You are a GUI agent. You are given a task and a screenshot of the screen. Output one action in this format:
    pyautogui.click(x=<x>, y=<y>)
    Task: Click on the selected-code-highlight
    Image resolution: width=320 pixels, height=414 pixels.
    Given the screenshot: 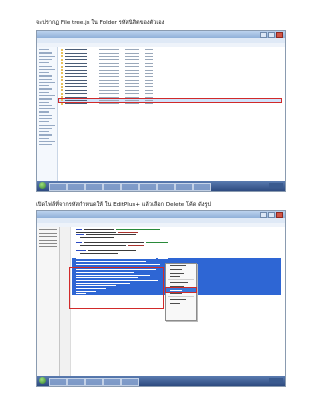 What is the action you would take?
    pyautogui.click(x=116, y=288)
    